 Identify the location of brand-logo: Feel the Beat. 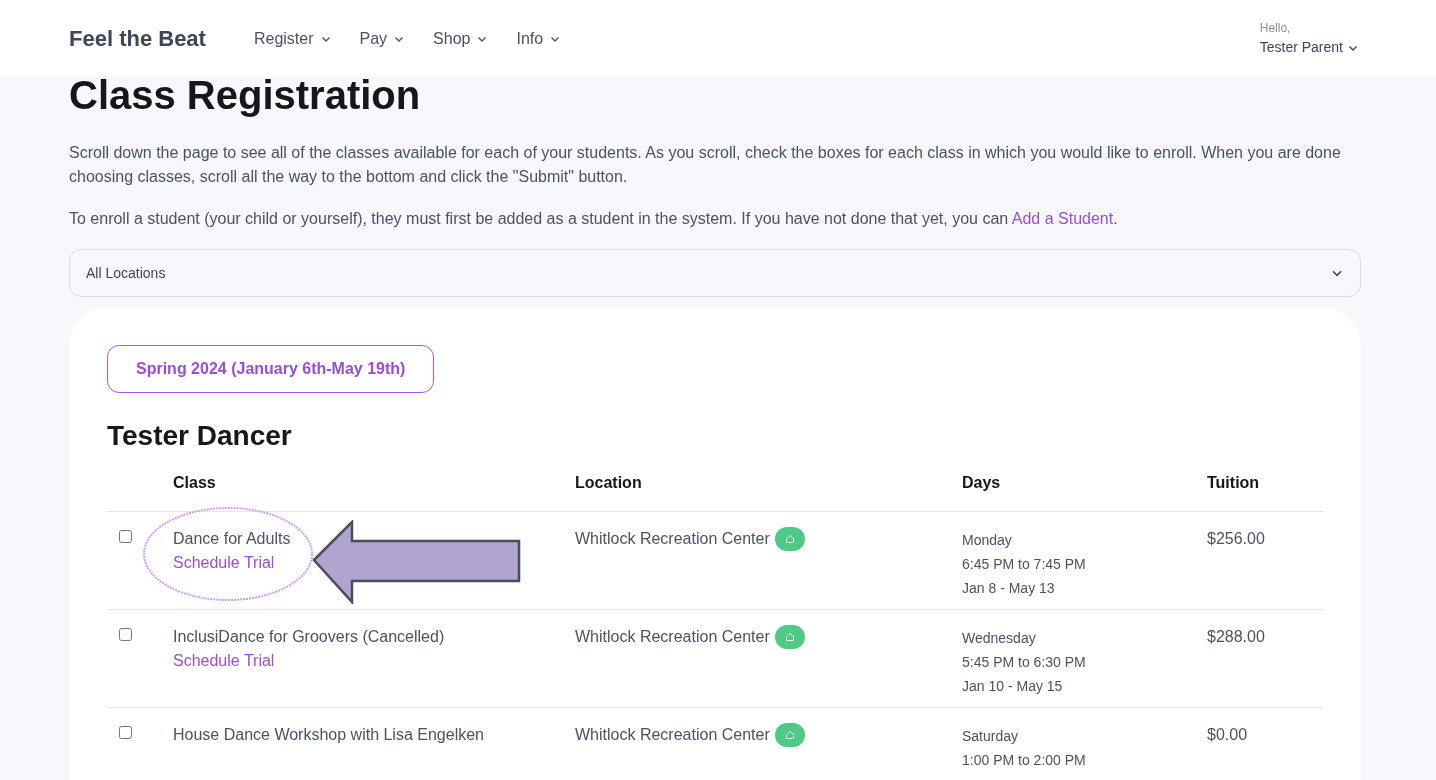
(137, 38).